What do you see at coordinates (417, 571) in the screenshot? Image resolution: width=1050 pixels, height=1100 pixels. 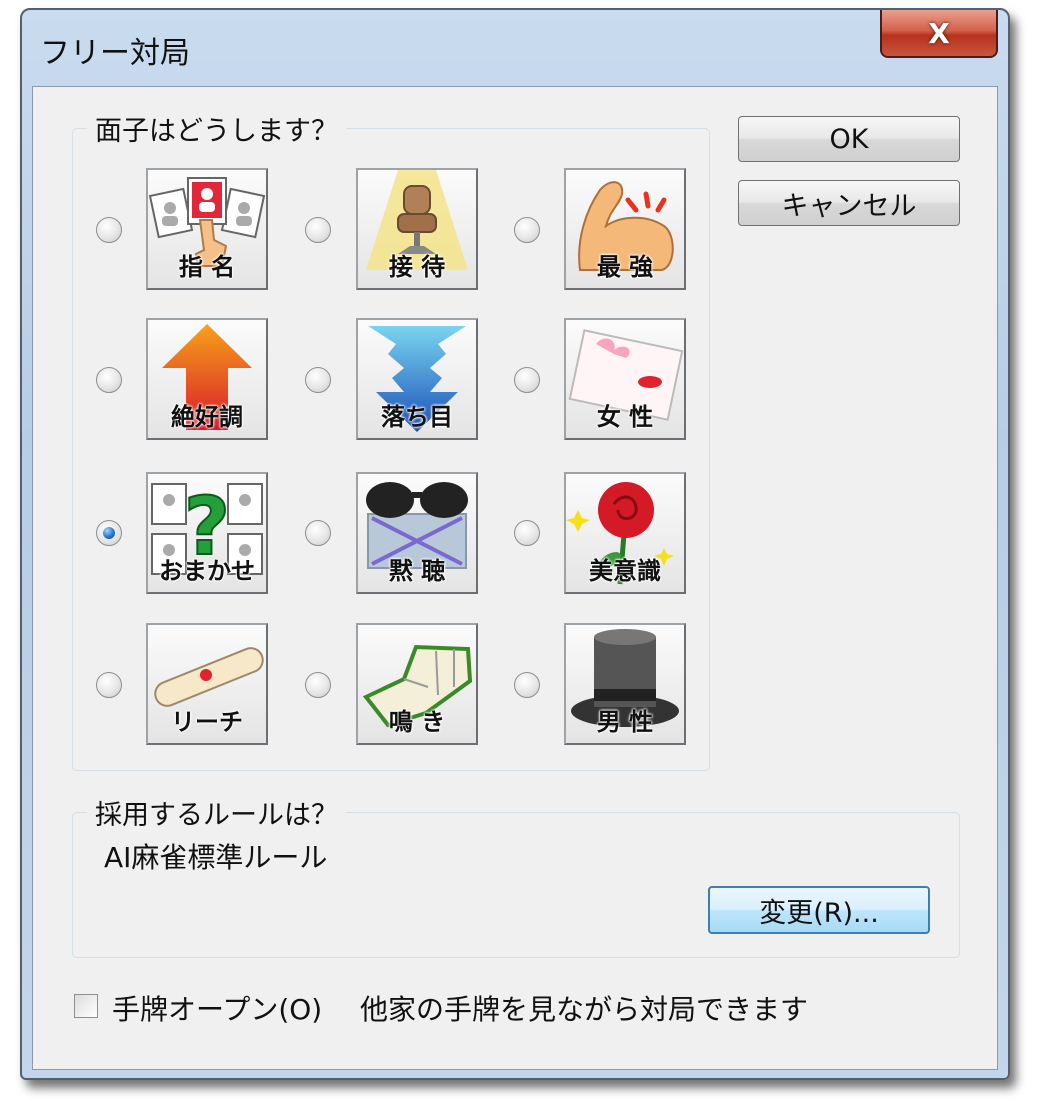 I see `tile-label: 黙 聴` at bounding box center [417, 571].